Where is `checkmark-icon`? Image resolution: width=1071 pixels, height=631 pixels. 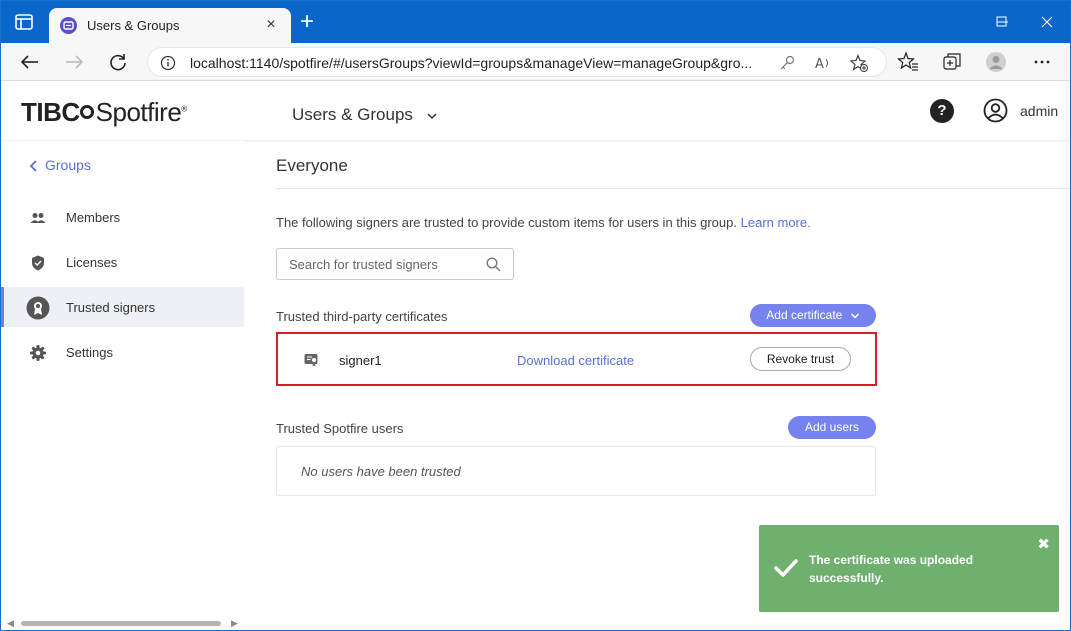
checkmark-icon is located at coordinates (786, 568).